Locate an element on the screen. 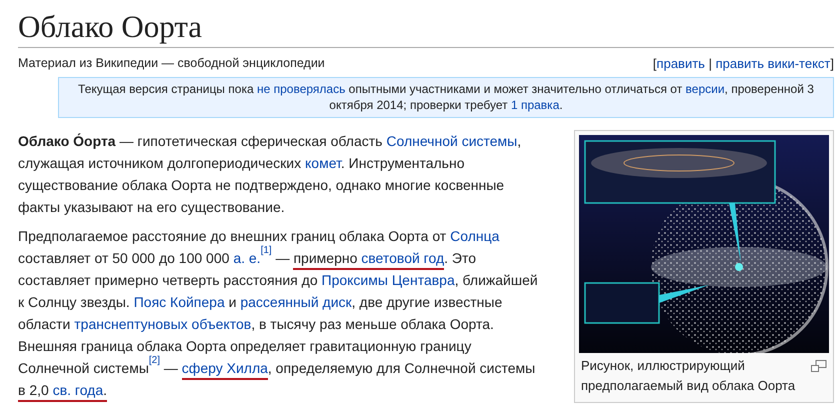 This screenshot has width=840, height=412. subtitle: Материал из Википедии — свободной энциклопедии is located at coordinates (171, 63).